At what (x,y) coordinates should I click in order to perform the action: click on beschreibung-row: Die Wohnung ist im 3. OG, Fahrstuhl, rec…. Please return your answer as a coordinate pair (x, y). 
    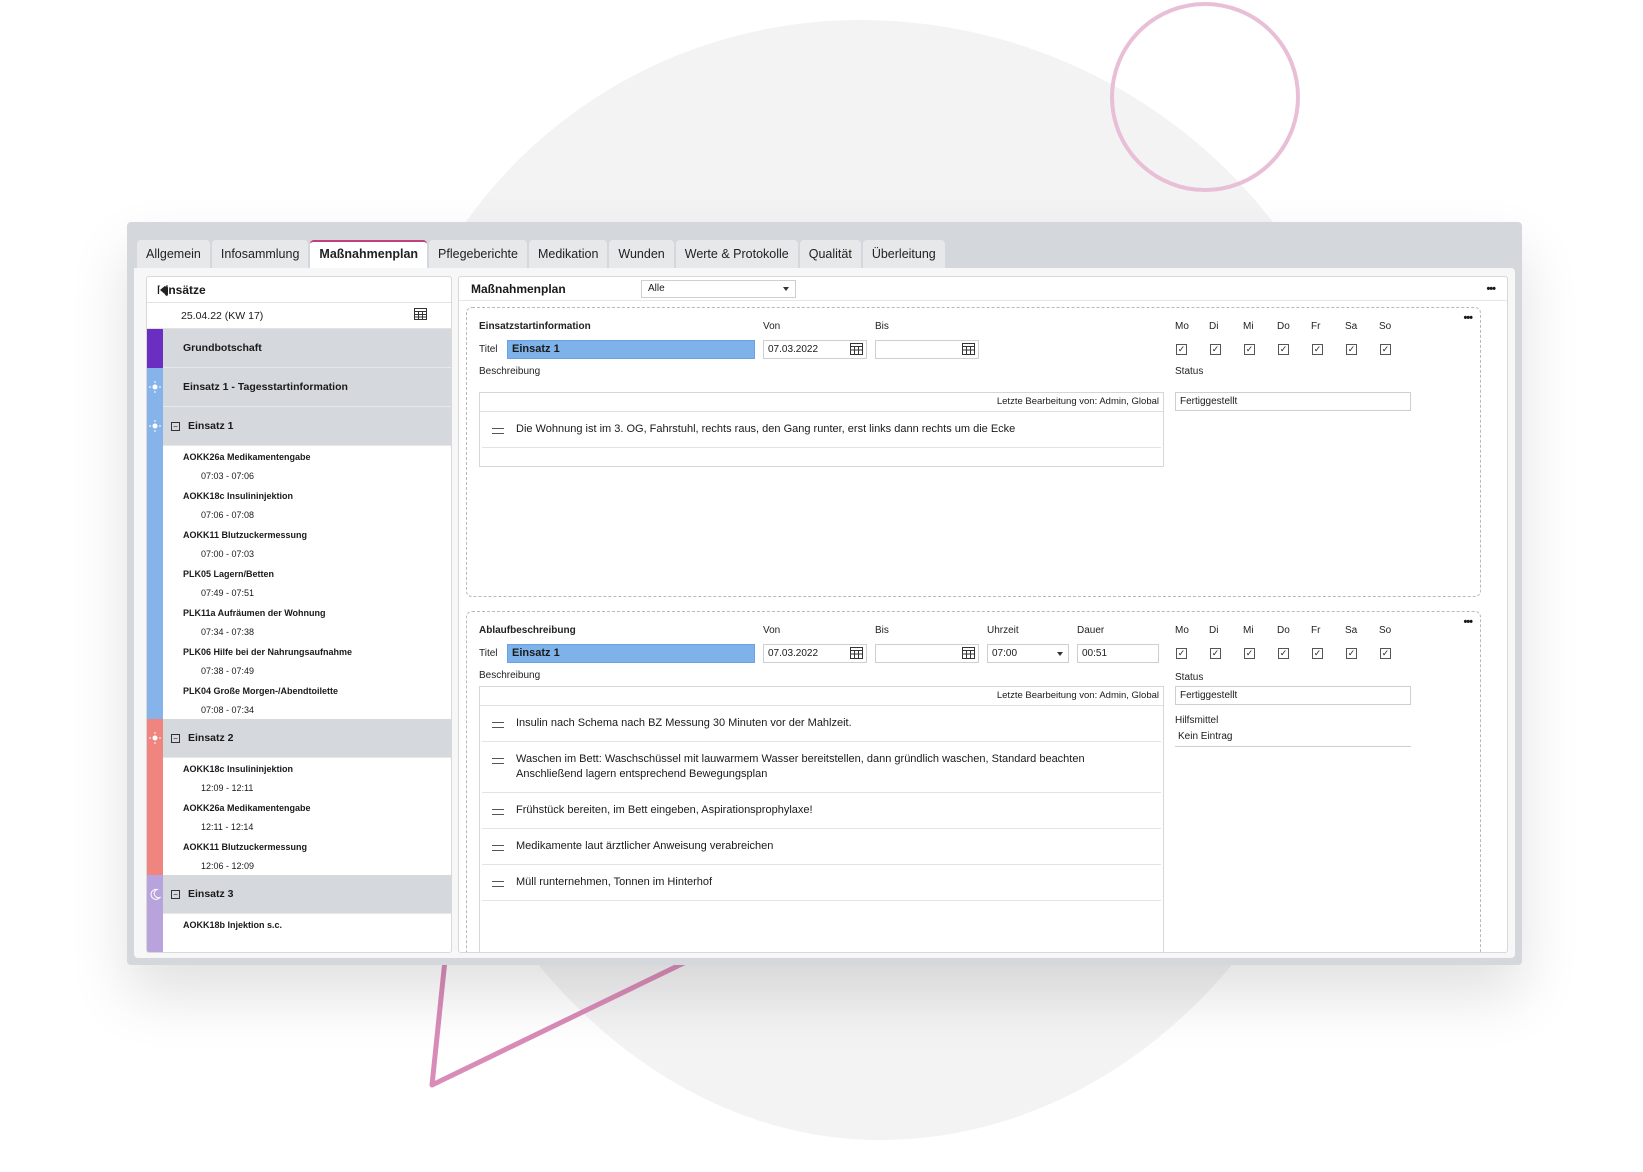
    Looking at the image, I should click on (821, 430).